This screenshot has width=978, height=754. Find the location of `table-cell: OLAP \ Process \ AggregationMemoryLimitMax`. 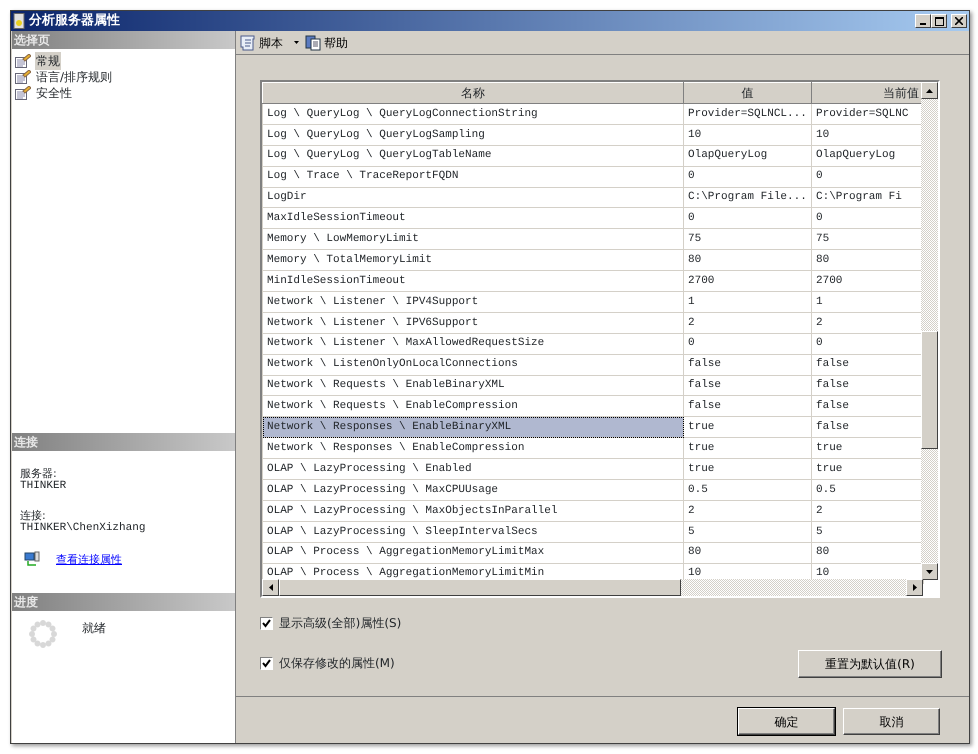

table-cell: OLAP \ Process \ AggregationMemoryLimitMax is located at coordinates (473, 553).